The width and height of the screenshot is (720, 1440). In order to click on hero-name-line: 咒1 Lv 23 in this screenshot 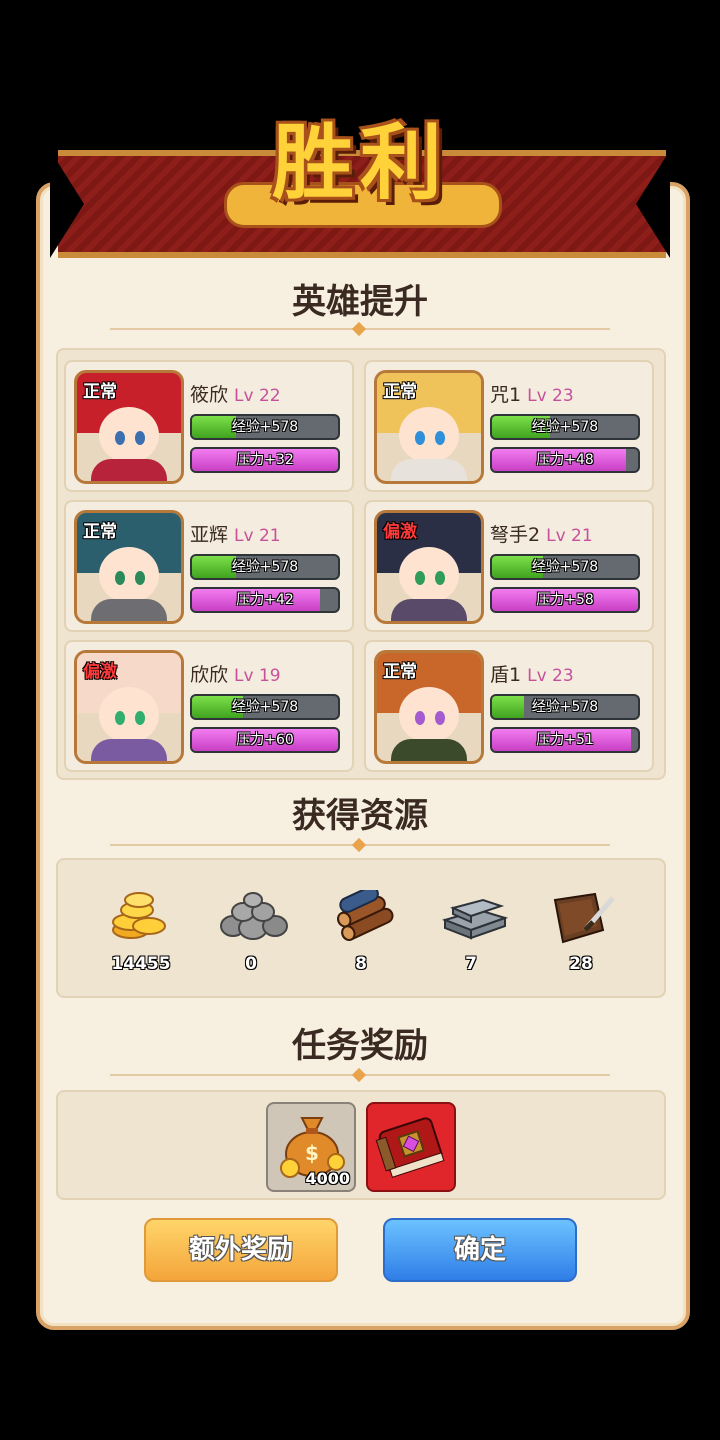, I will do `click(532, 393)`.